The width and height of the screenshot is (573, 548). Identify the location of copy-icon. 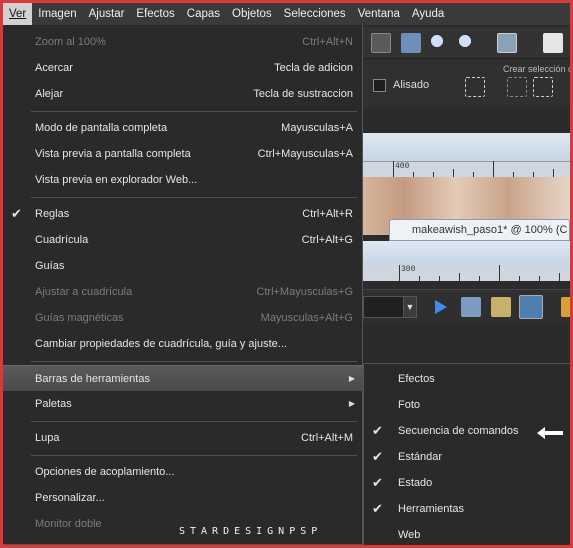
(553, 43).